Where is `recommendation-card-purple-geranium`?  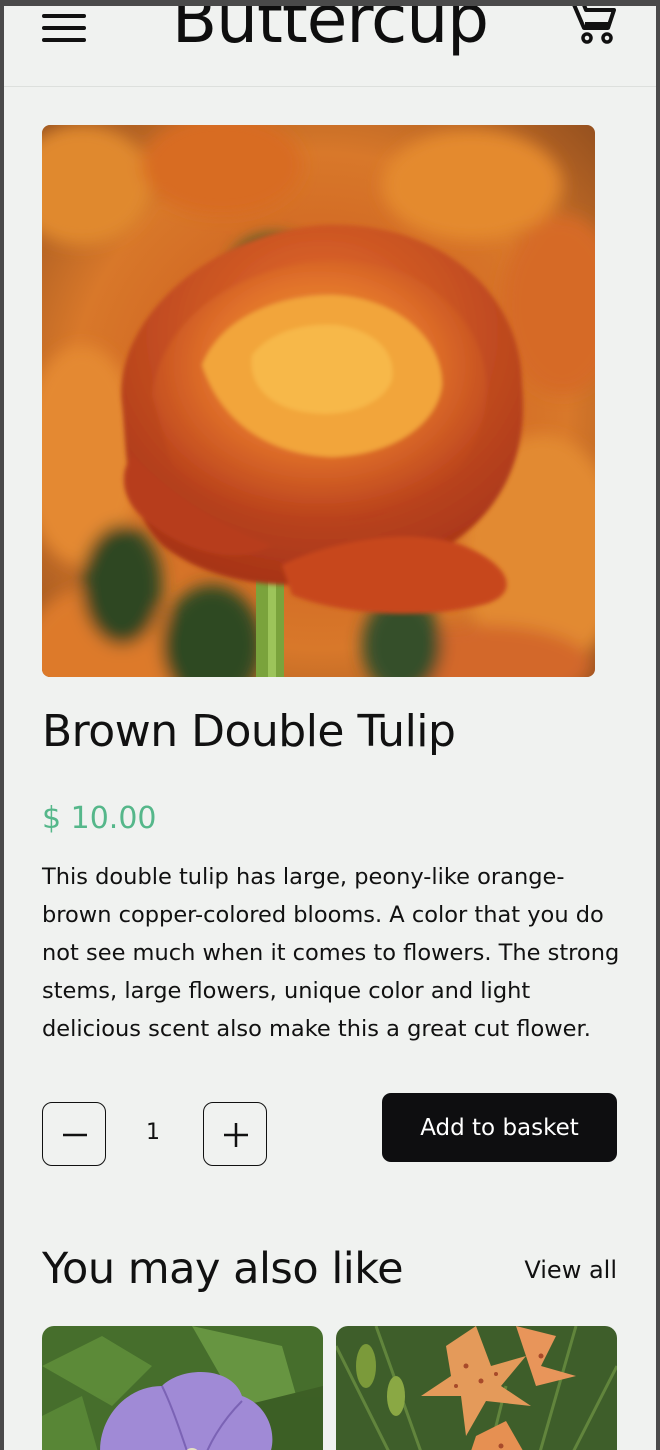 recommendation-card-purple-geranium is located at coordinates (182, 1388).